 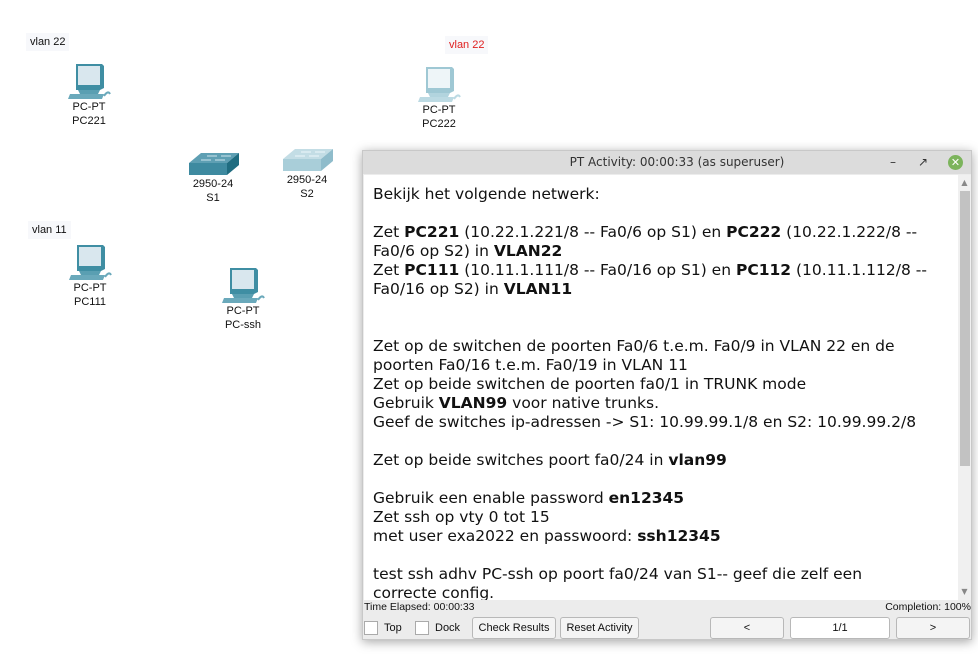 I want to click on note-vlan22-right: vlan 22, so click(x=467, y=45).